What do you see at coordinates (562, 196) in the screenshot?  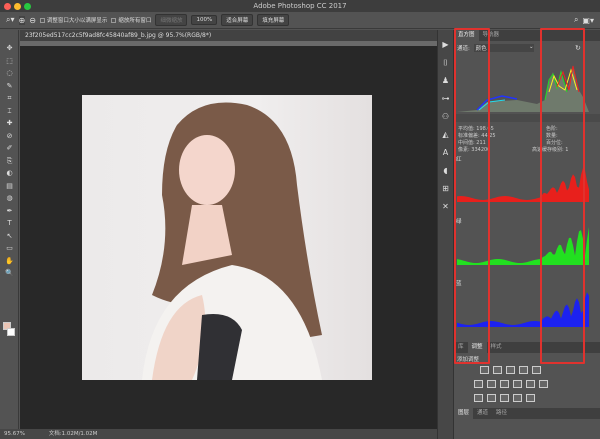 I see `highlight-box-right` at bounding box center [562, 196].